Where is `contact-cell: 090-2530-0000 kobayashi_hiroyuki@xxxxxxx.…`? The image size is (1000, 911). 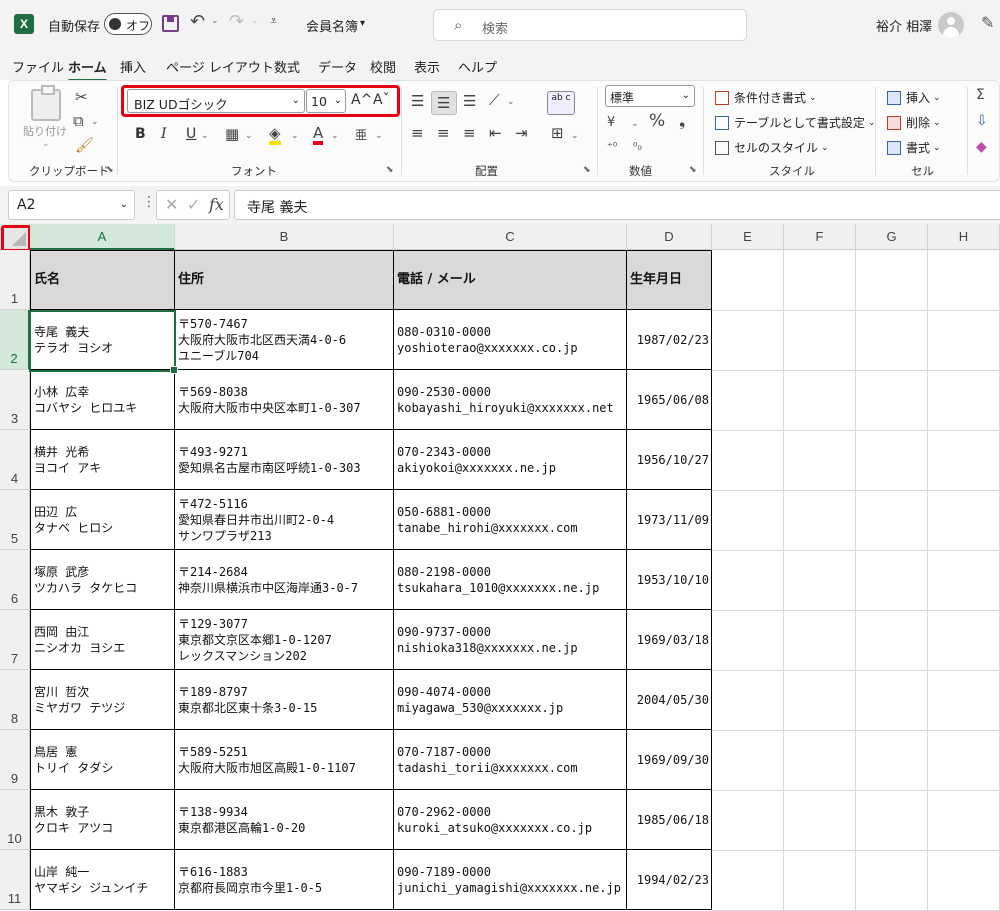
contact-cell: 090-2530-0000 kobayashi_hiroyuki@xxxxxxx.… is located at coordinates (510, 400).